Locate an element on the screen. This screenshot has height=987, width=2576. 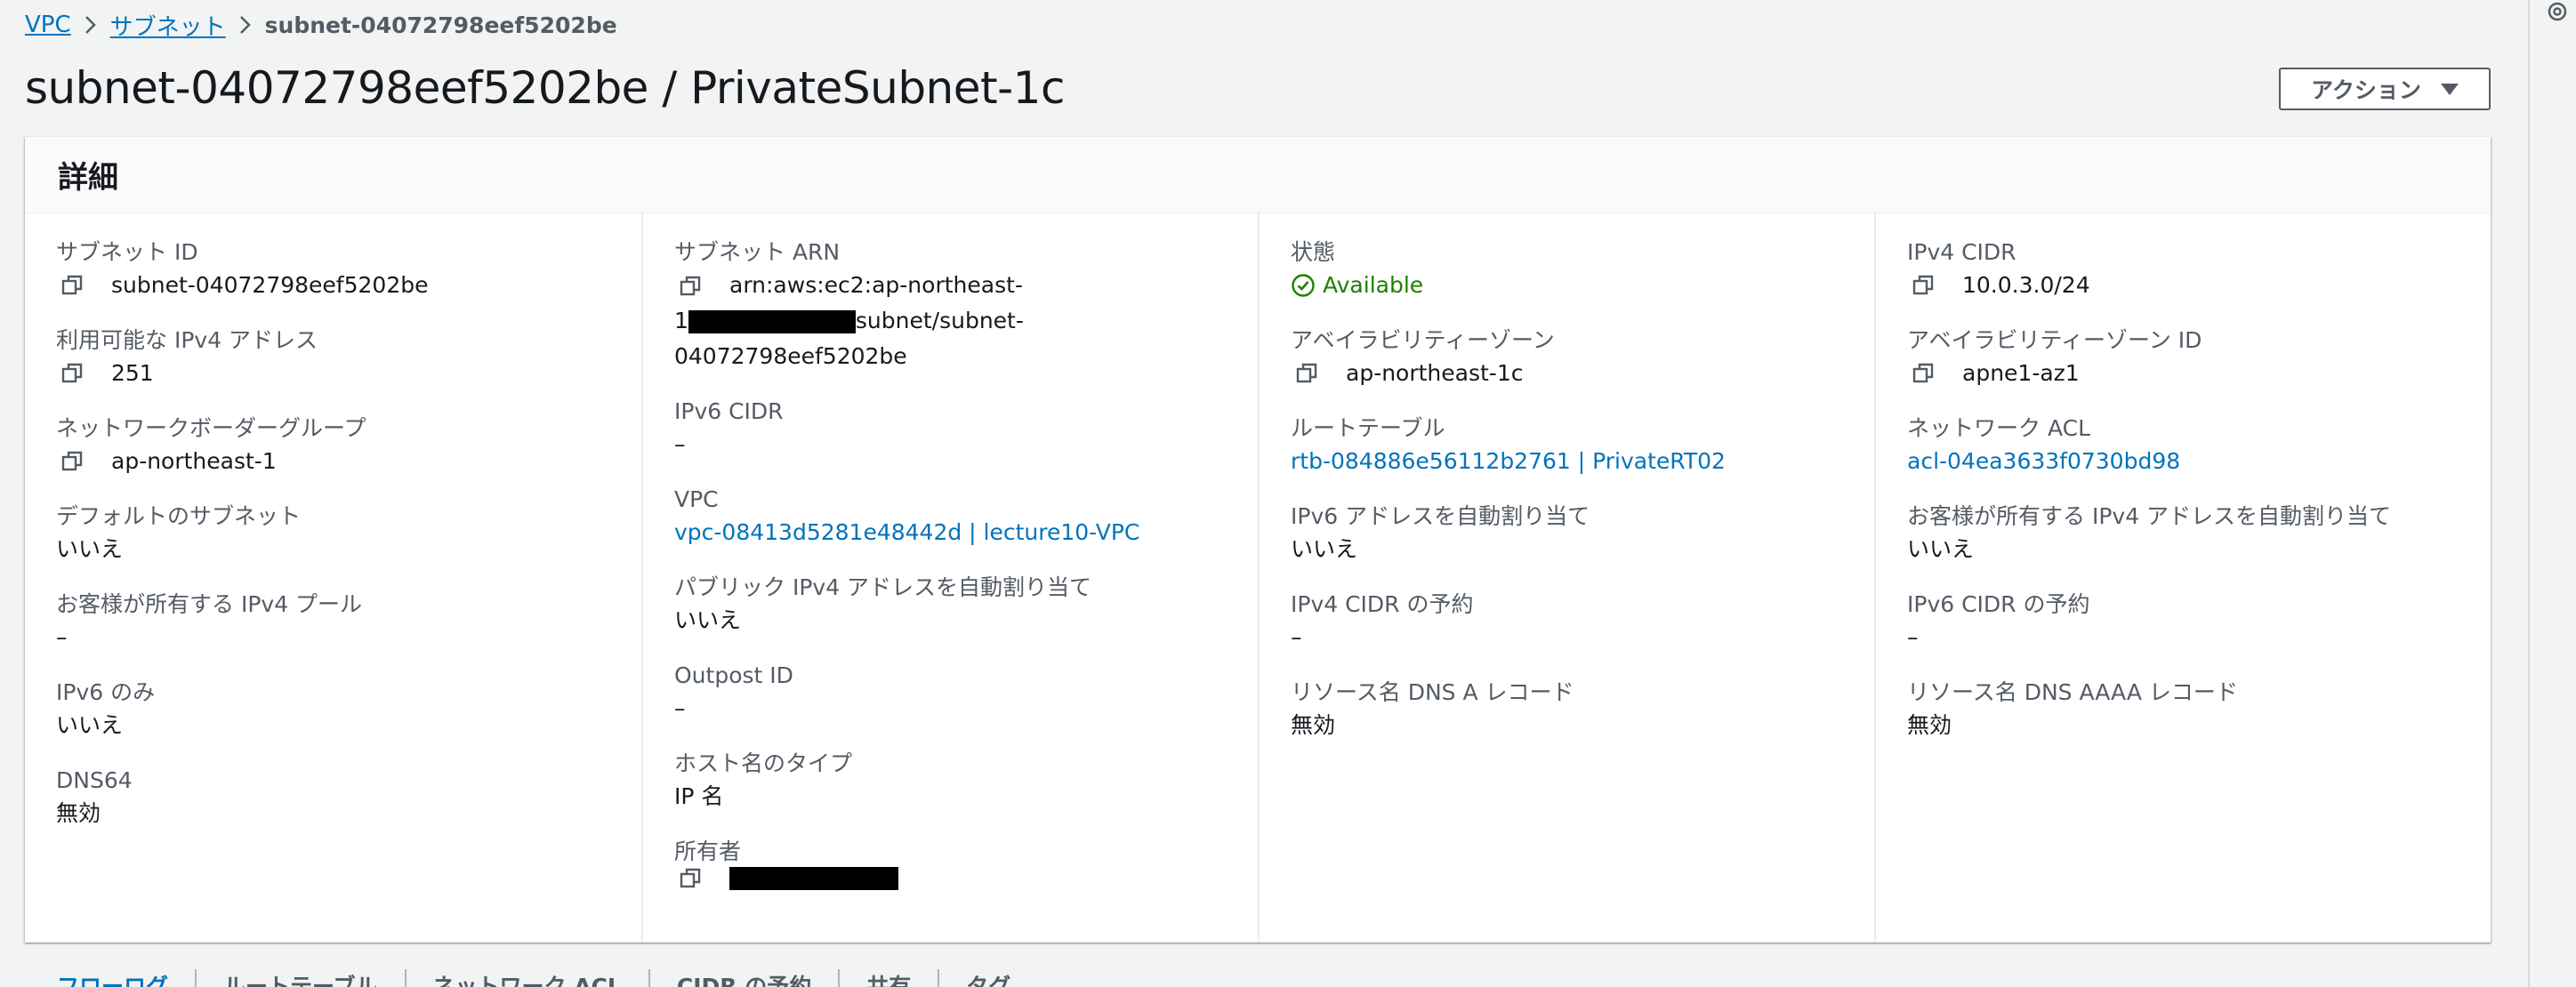
owned-ipv4-auto-assign-field: お客様が所有する IPv4 アドレスを自動割り当て いいえ is located at coordinates (2183, 534).